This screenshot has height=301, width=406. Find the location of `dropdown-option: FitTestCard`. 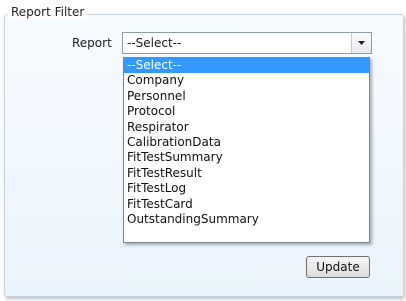

dropdown-option: FitTestCard is located at coordinates (246, 204).